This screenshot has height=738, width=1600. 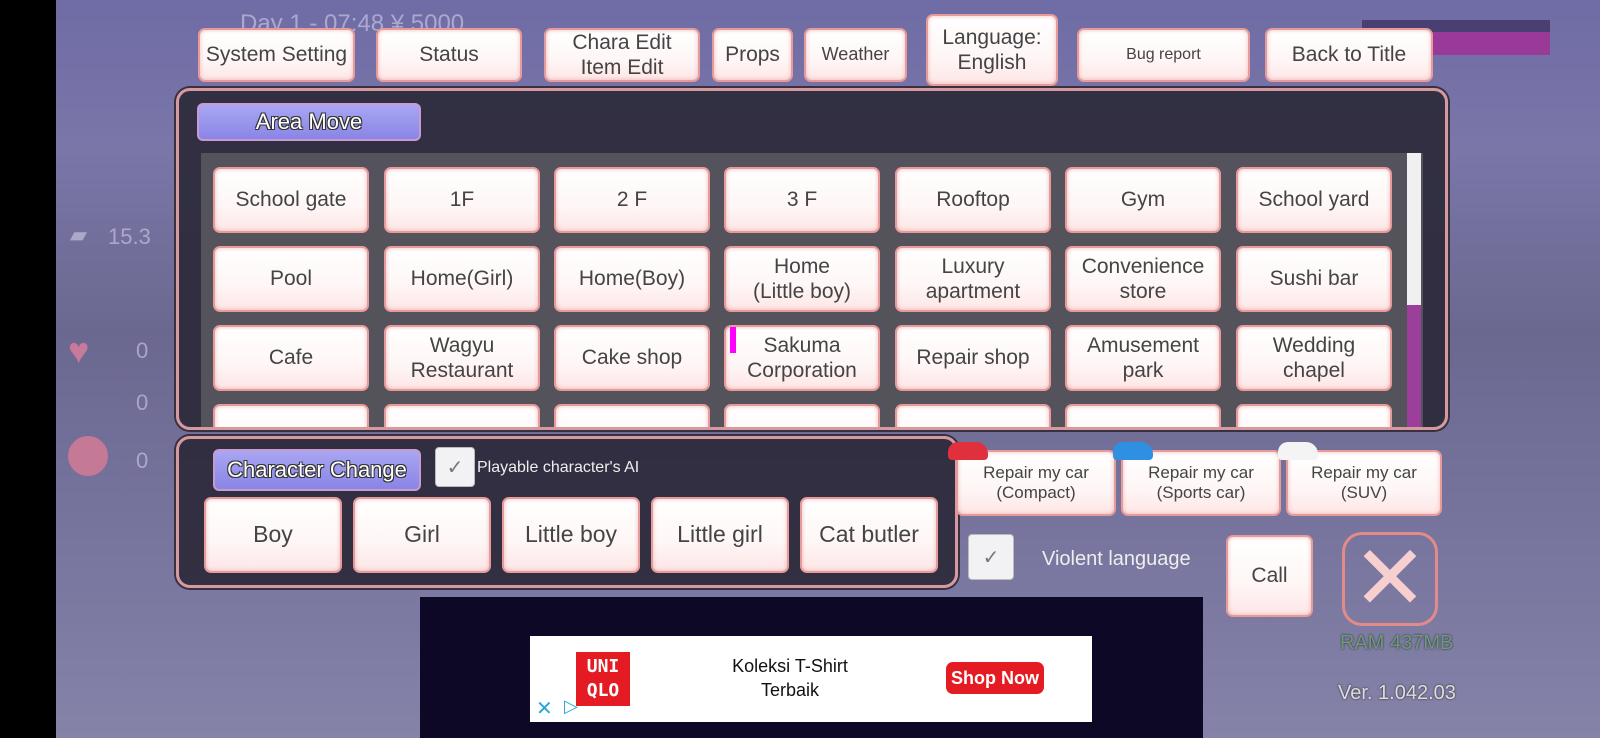 I want to click on call-button: Call, so click(x=1269, y=576).